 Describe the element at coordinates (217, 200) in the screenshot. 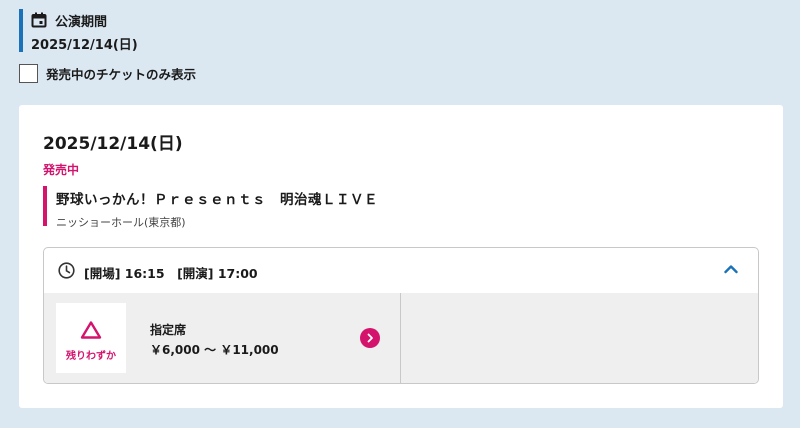

I see `event-title: 野球いっかん！Ｐｒｅｓｅｎｔｓ 明治魂ＬＩＶＥ` at that location.